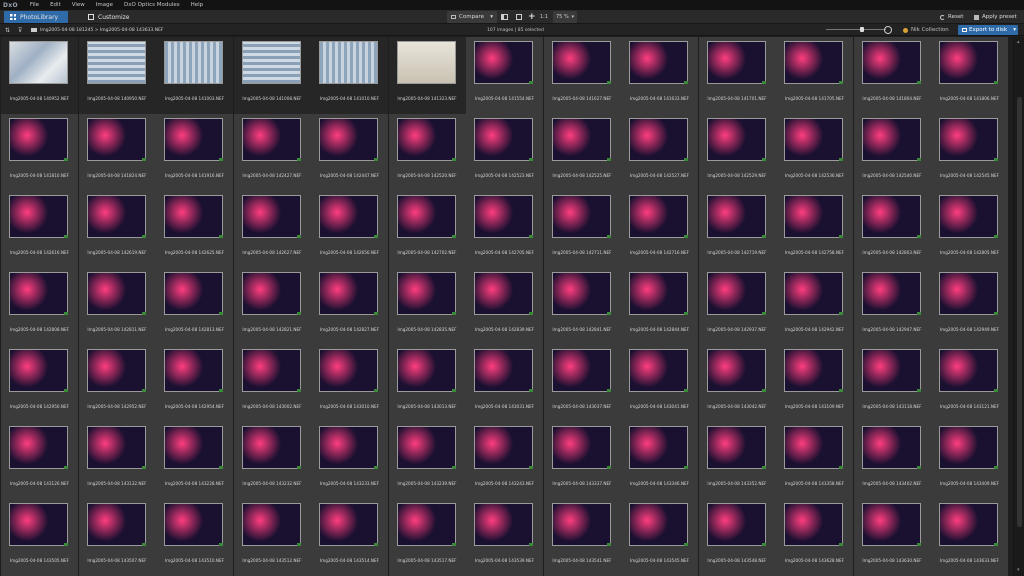 This screenshot has height=576, width=1024. I want to click on menu-optics-modules: DxO Optics Modules, so click(152, 5).